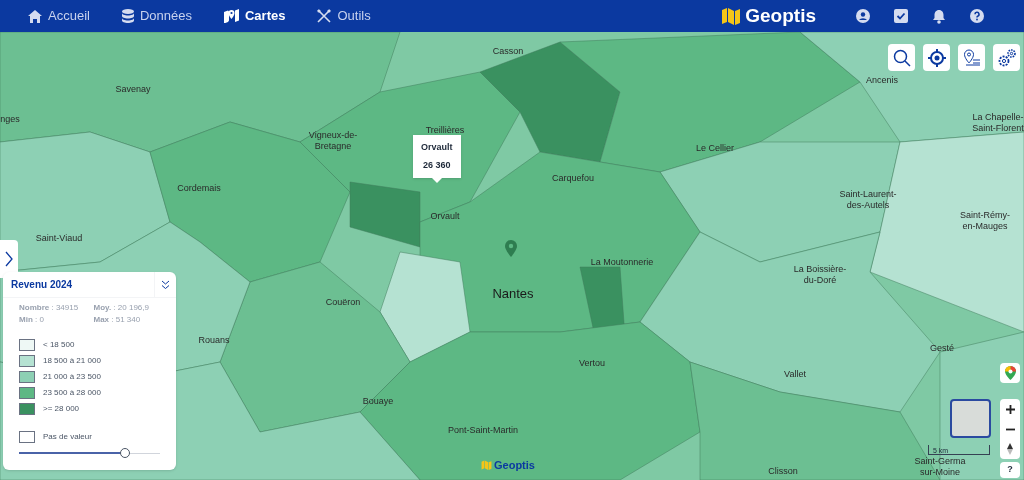 Image resolution: width=1024 pixels, height=480 pixels. What do you see at coordinates (199, 189) in the screenshot?
I see `place-label: Cordemais` at bounding box center [199, 189].